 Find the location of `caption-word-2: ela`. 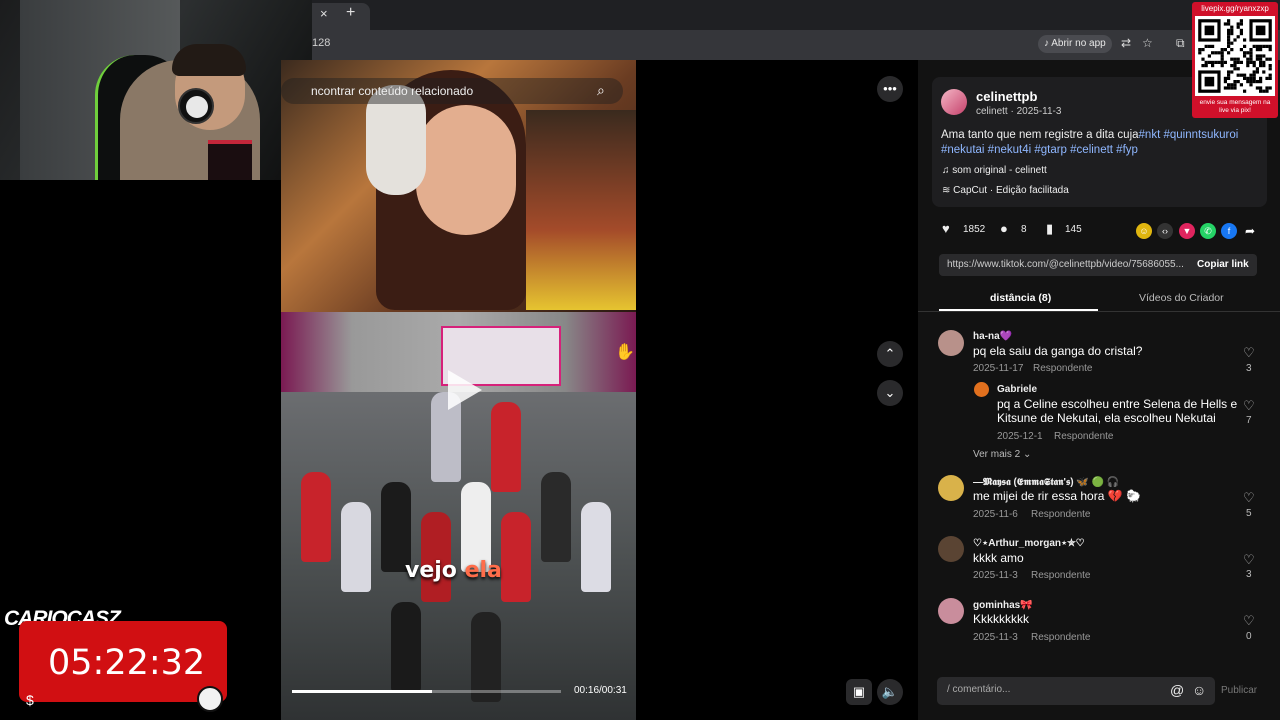

caption-word-2: ela is located at coordinates (483, 570).